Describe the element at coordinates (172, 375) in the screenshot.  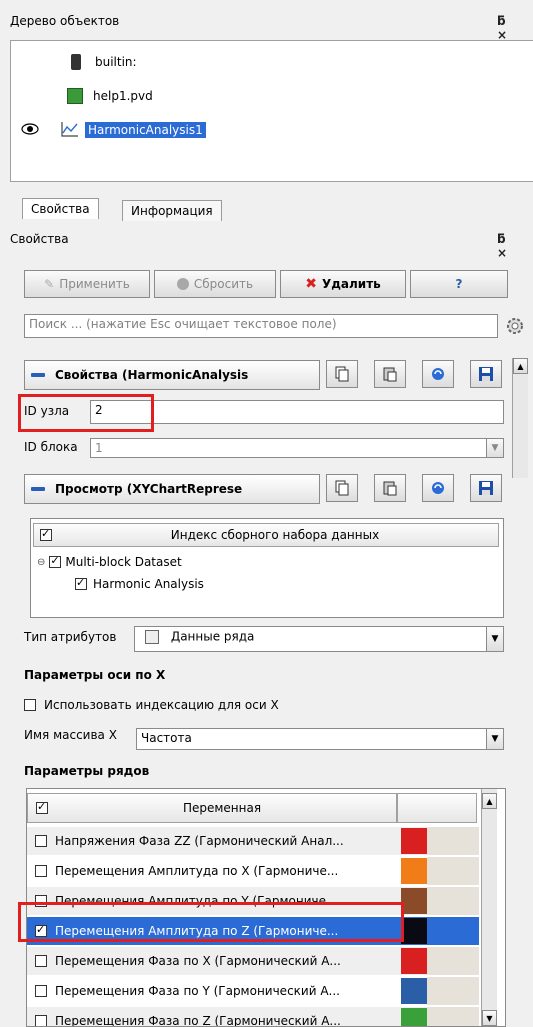
I see `properties-section-header: Свойства (HarmonicAnalysis` at that location.